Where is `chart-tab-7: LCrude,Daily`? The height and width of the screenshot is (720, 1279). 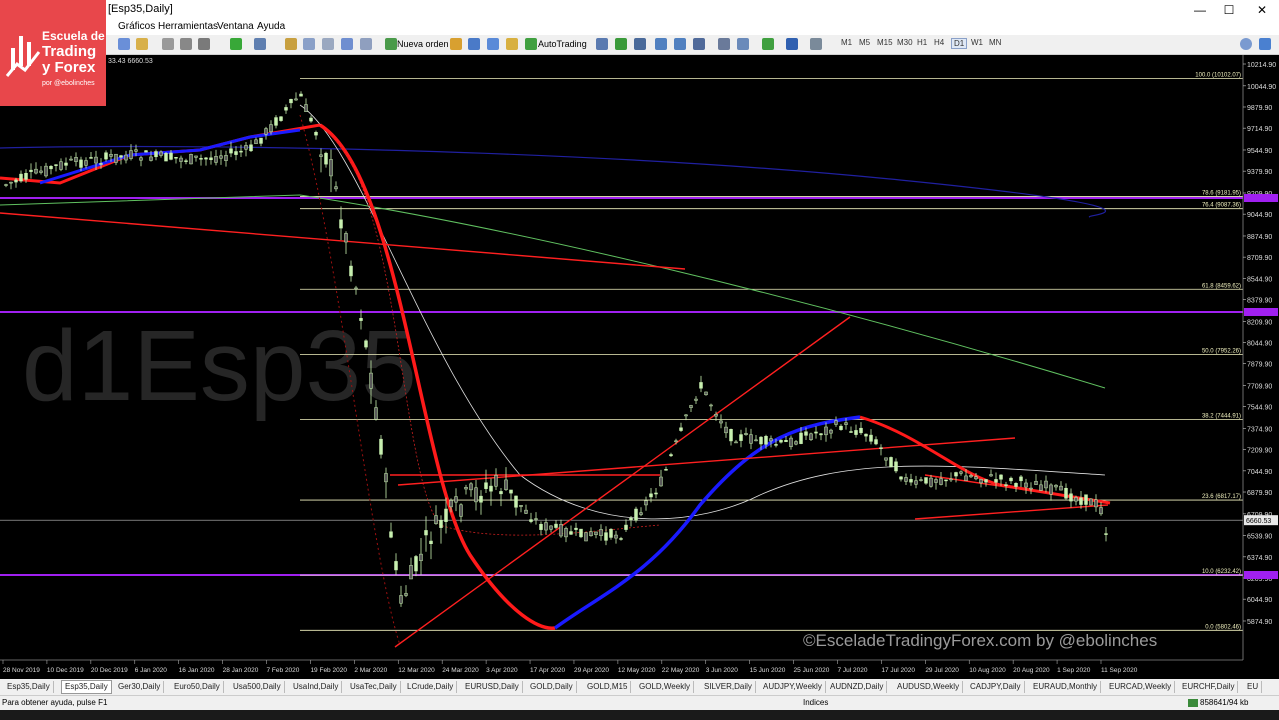
chart-tab-7: LCrude,Daily is located at coordinates (431, 687).